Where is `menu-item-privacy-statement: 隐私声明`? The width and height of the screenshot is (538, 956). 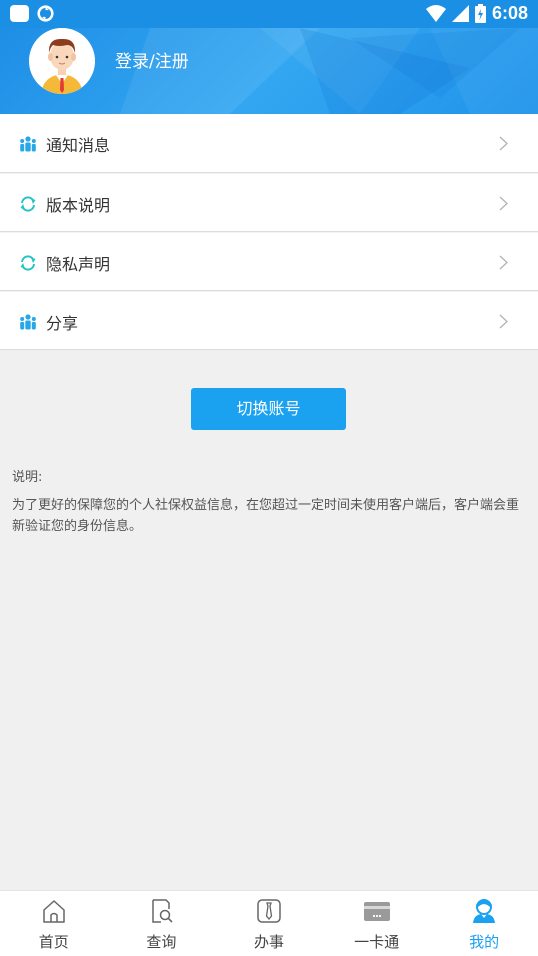
menu-item-privacy-statement: 隐私声明 is located at coordinates (269, 261).